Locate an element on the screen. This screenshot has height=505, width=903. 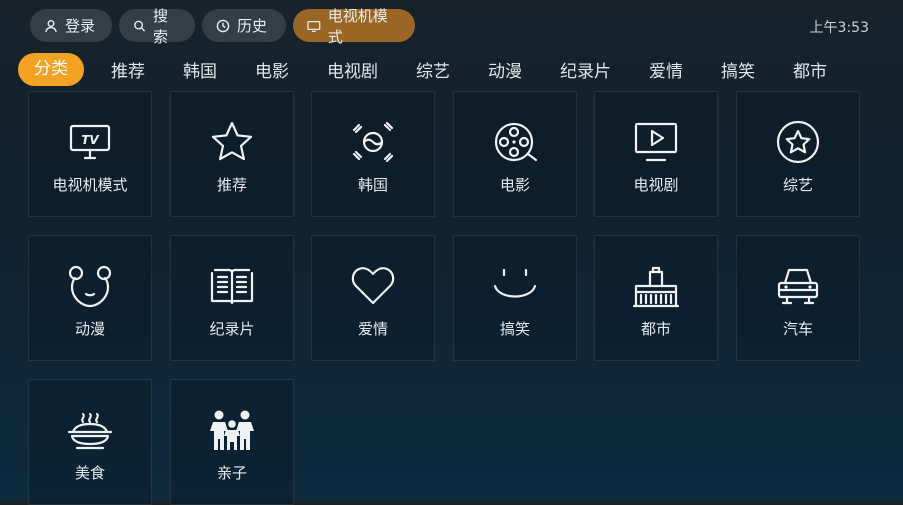
star-icon is located at coordinates (232, 141).